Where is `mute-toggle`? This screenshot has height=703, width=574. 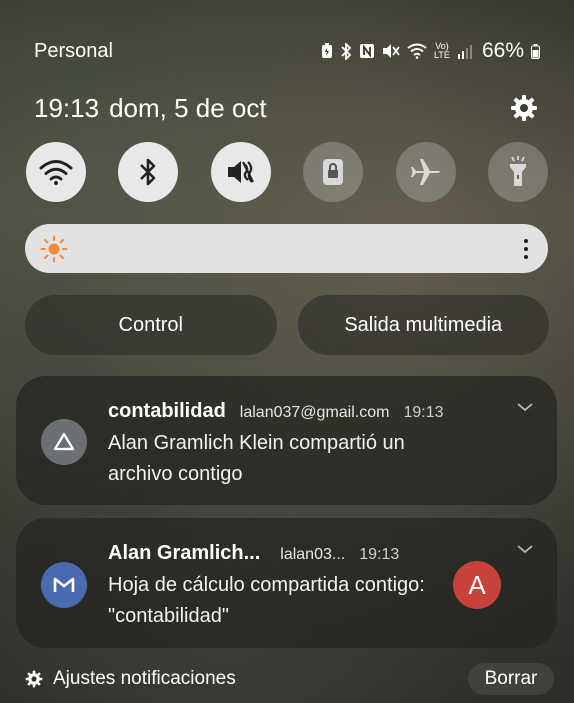 mute-toggle is located at coordinates (240, 172).